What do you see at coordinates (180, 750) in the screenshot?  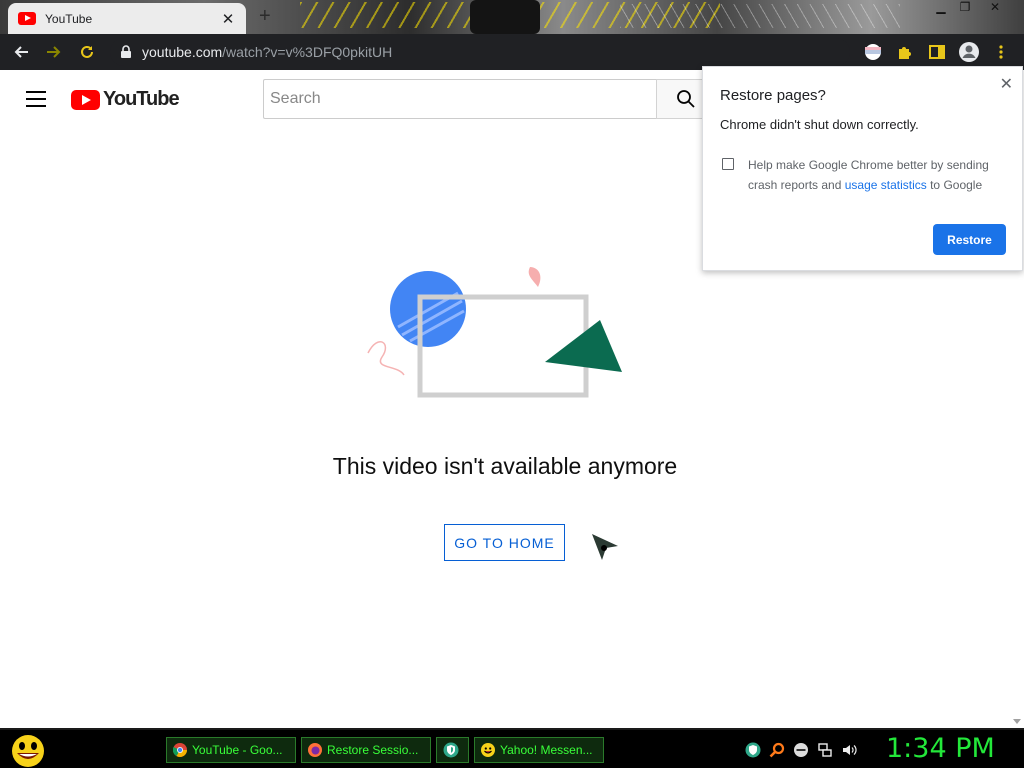 I see `chrome-icon` at bounding box center [180, 750].